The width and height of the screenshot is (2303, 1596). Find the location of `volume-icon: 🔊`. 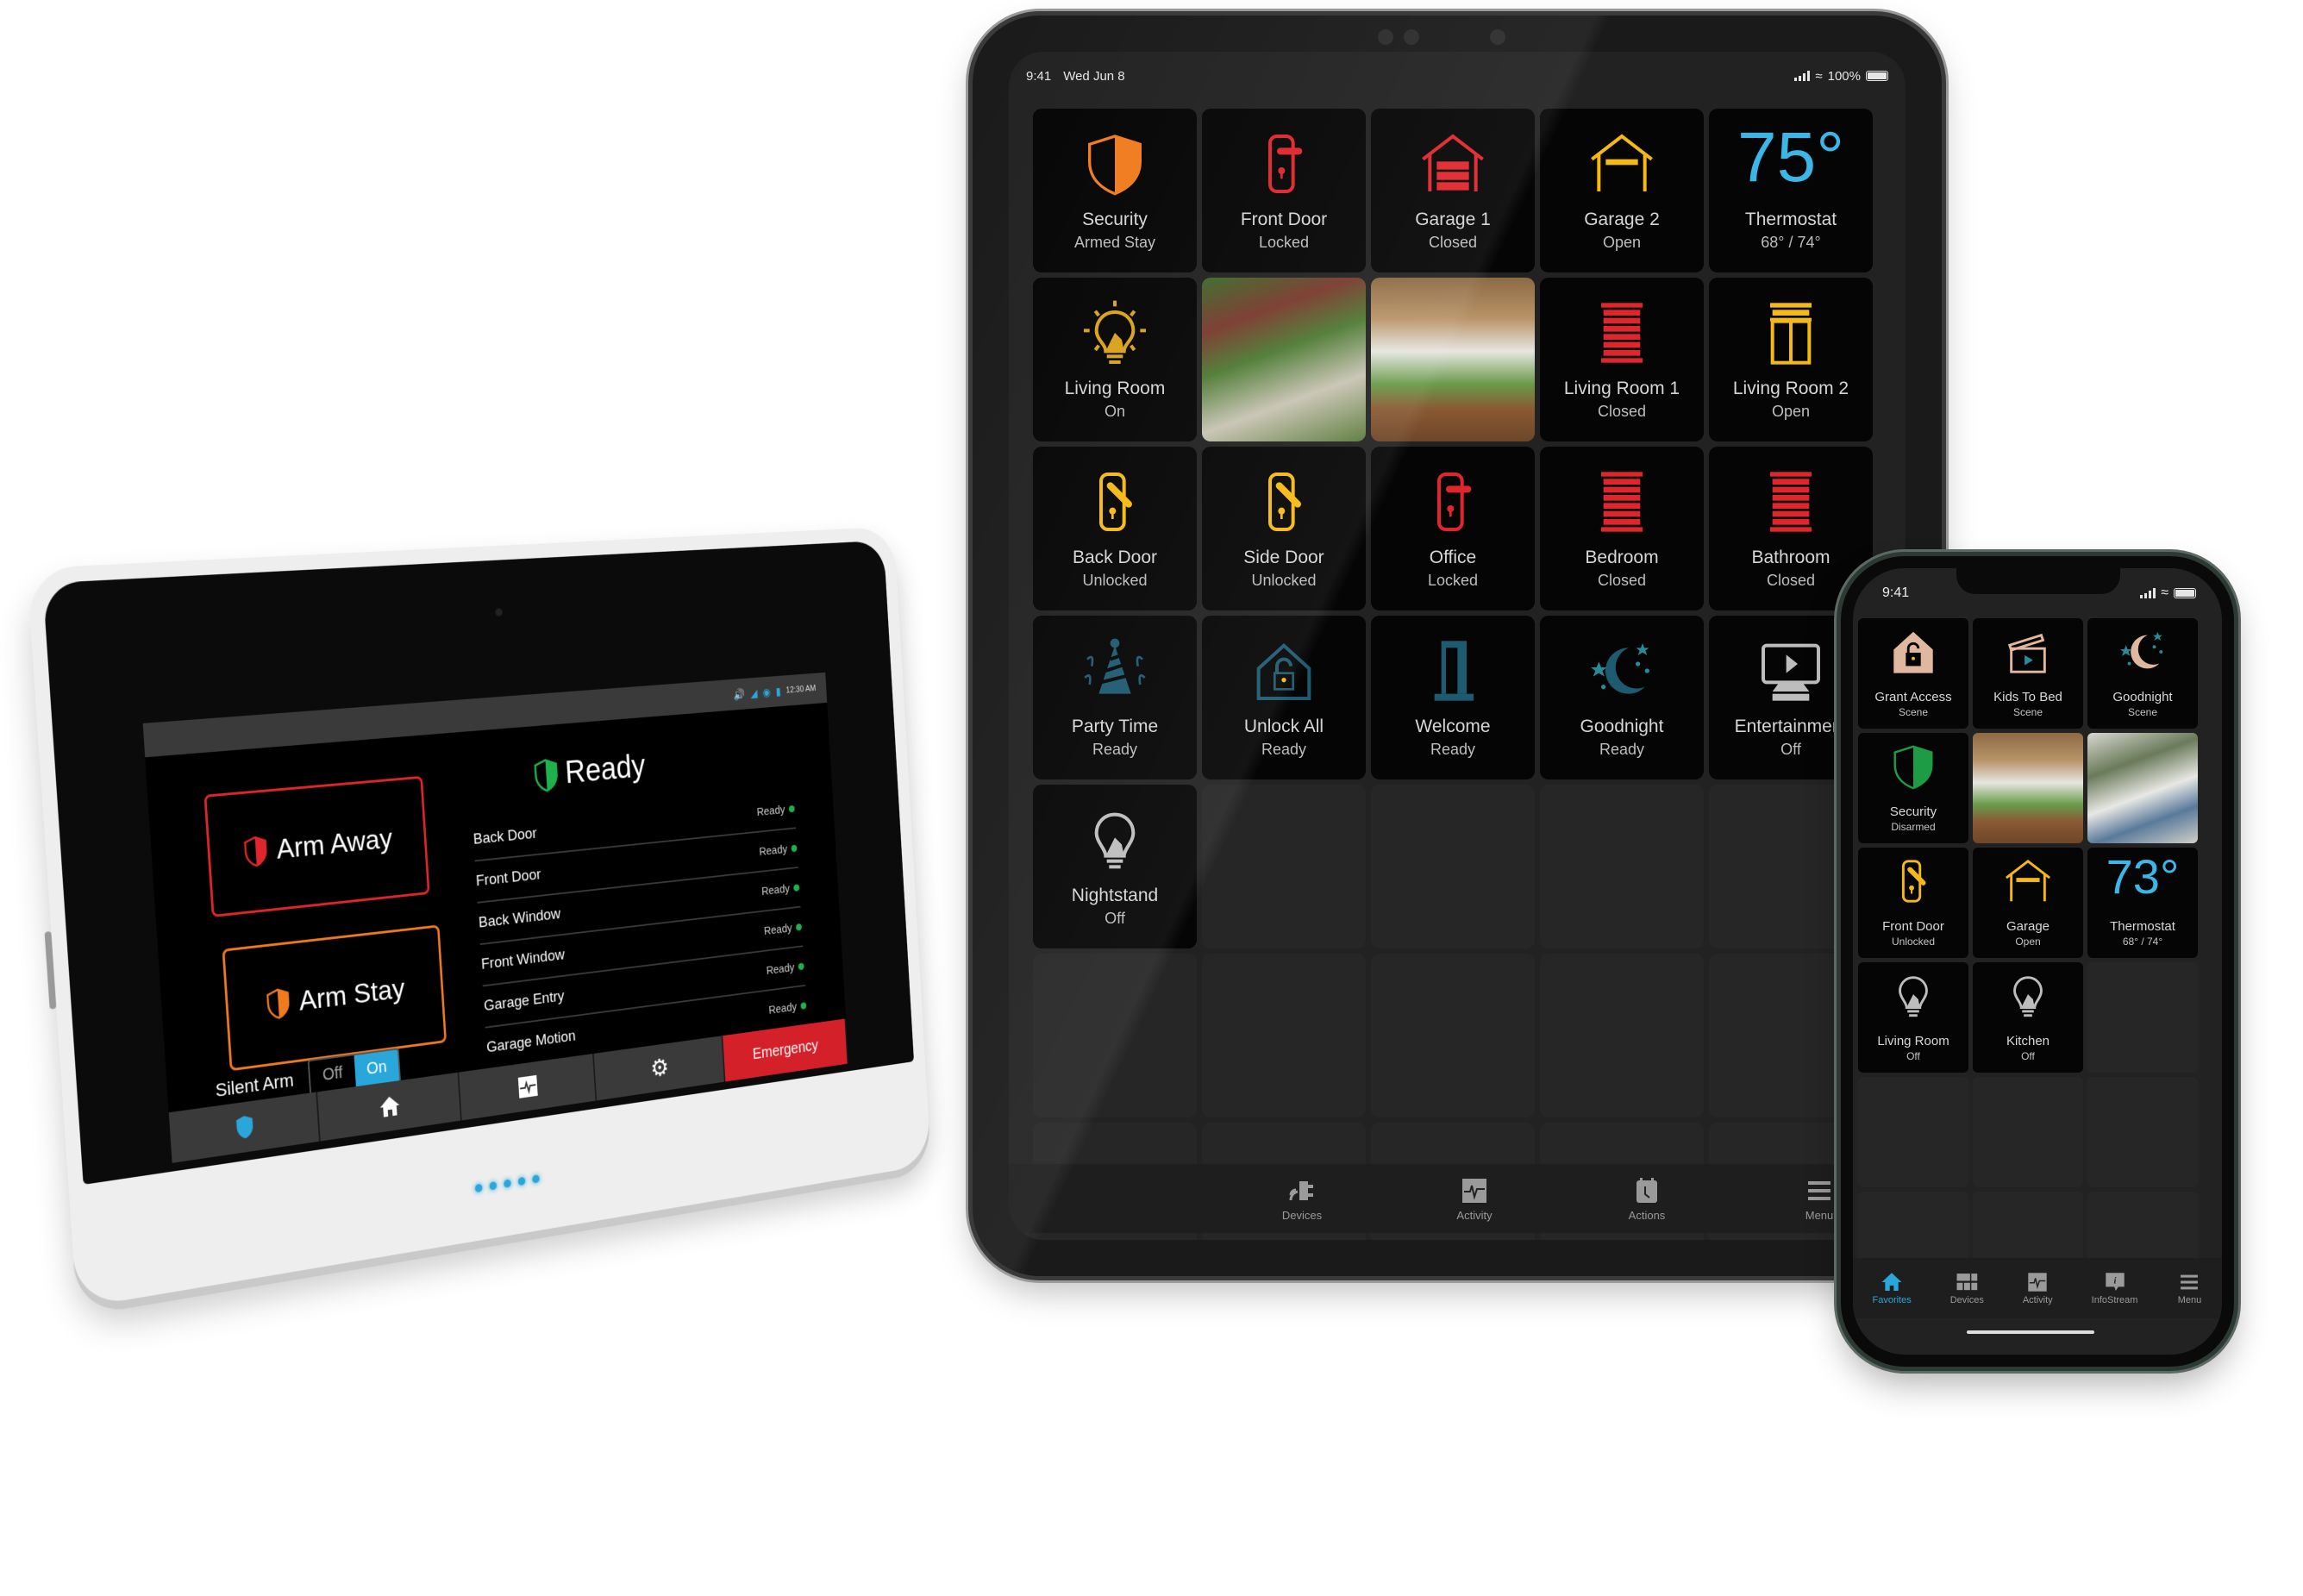

volume-icon: 🔊 is located at coordinates (739, 694).